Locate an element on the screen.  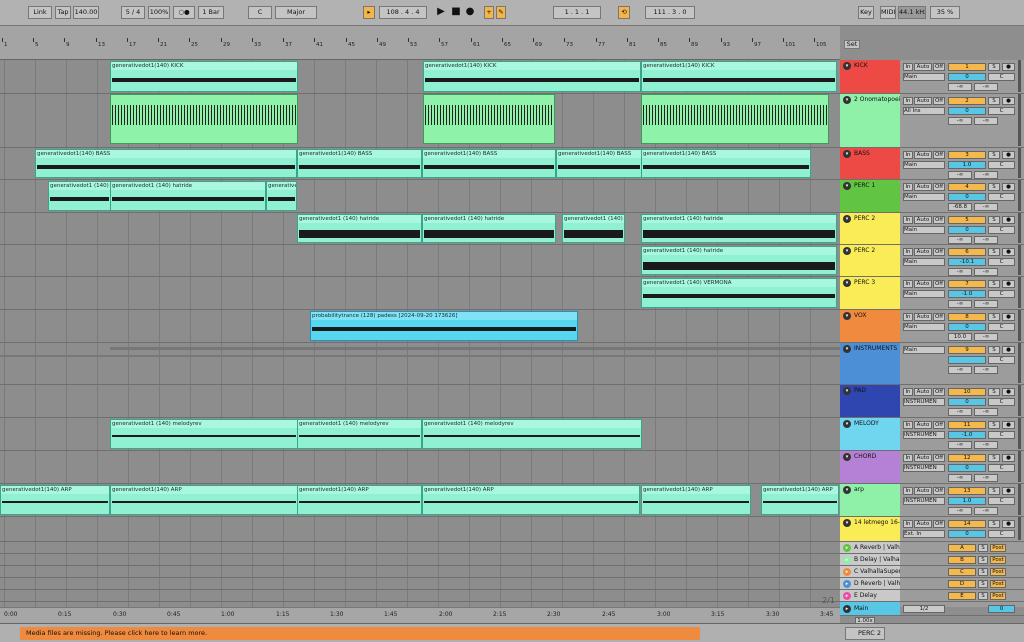
track-header: ▾ KICK In Auto Off Main 1 0 S C ● -∞ -∞ is located at coordinates (932, 77).